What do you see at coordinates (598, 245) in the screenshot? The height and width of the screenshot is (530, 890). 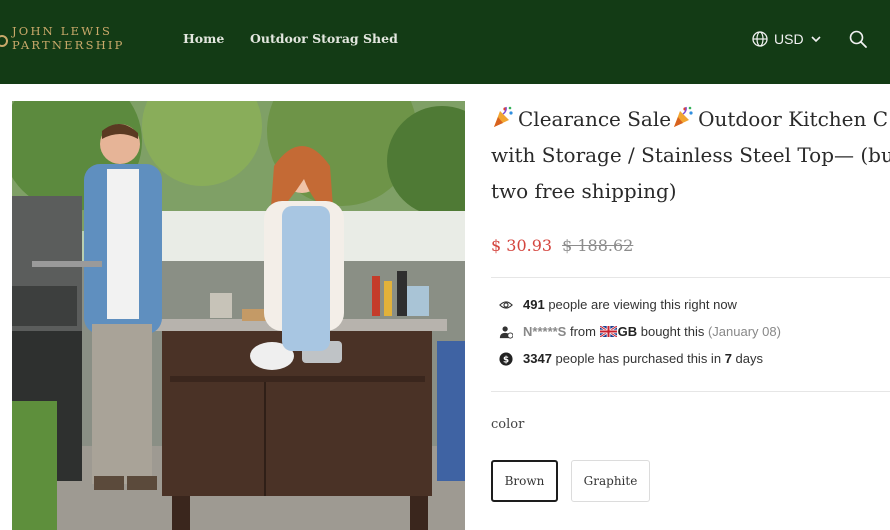 I see `original-price: $ 188.62` at bounding box center [598, 245].